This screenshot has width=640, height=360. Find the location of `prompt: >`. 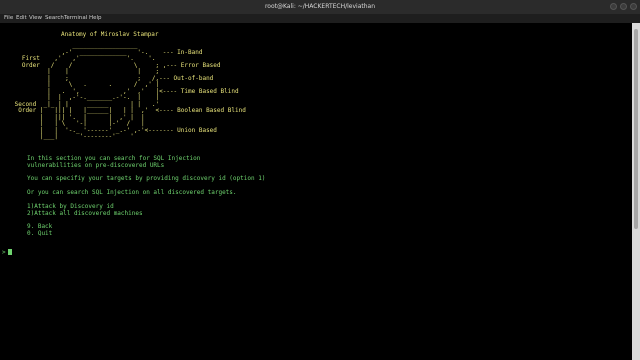

prompt: > is located at coordinates (4, 252).